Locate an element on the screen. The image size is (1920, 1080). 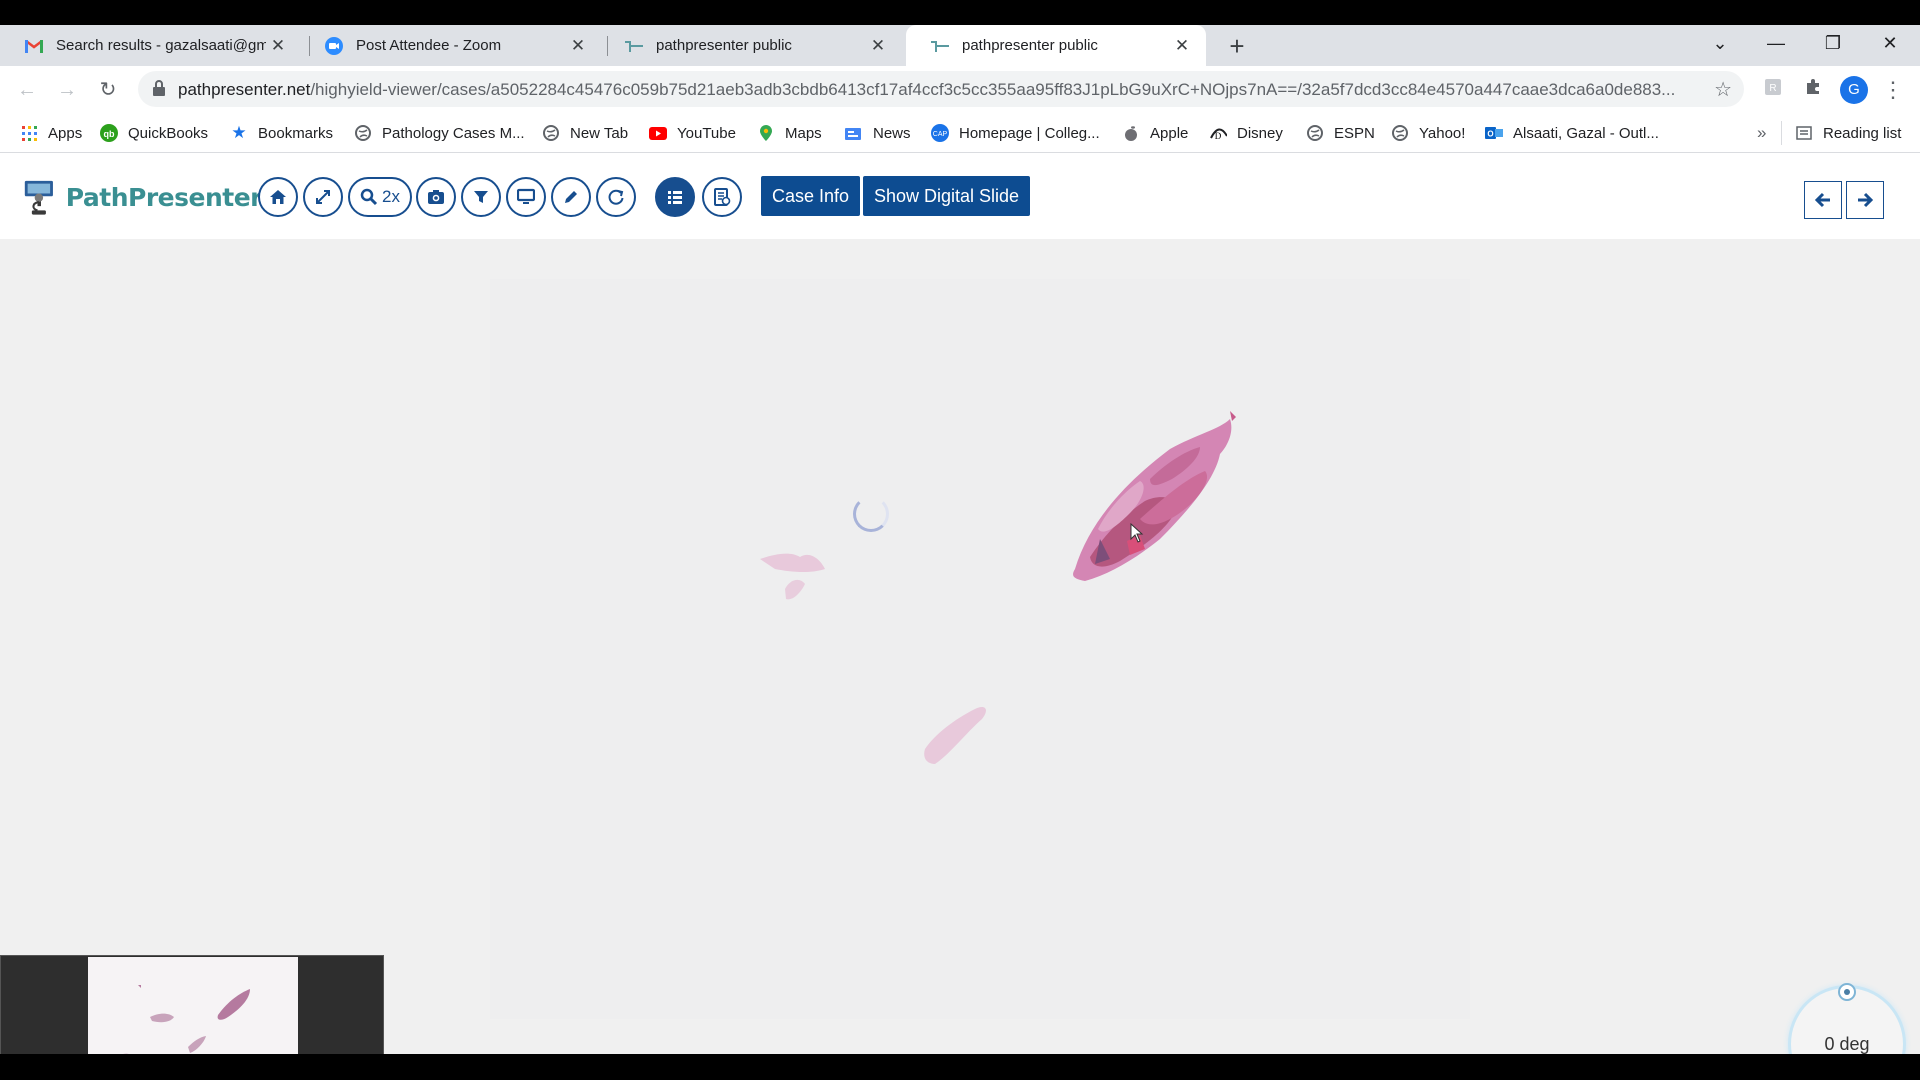
bookmark-disney: D Disney is located at coordinates (1246, 133).